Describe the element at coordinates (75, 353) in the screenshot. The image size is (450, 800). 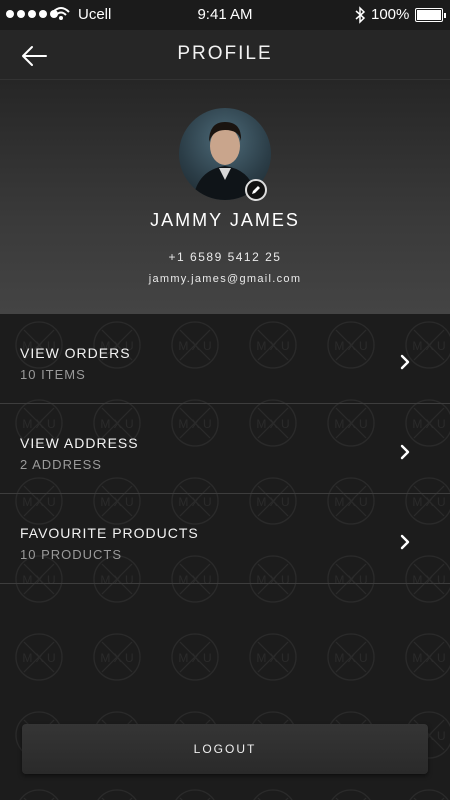
I see `menu-item-label: VIEW ORDERS` at that location.